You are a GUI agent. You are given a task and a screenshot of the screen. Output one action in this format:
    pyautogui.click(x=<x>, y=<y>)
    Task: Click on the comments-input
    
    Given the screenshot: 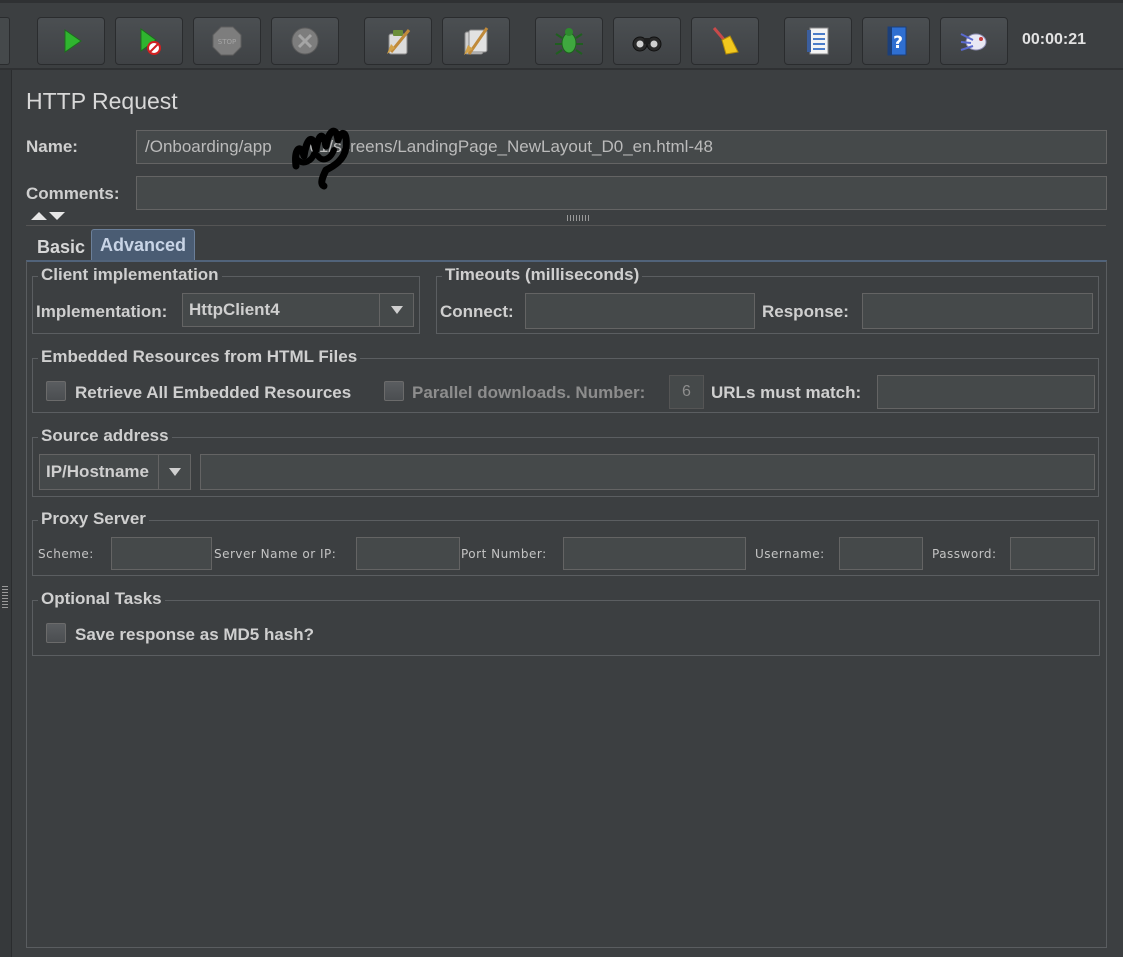 What is the action you would take?
    pyautogui.click(x=621, y=193)
    